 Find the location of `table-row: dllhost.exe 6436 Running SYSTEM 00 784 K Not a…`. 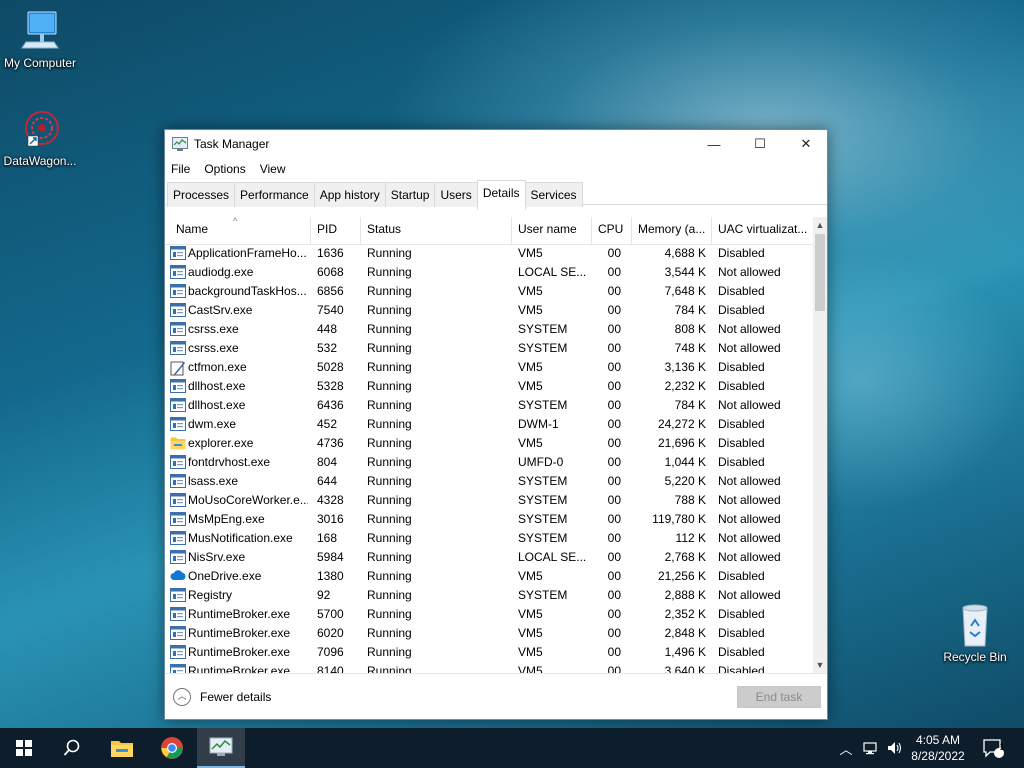

table-row: dllhost.exe 6436 Running SYSTEM 00 784 K Not a… is located at coordinates (489, 405).